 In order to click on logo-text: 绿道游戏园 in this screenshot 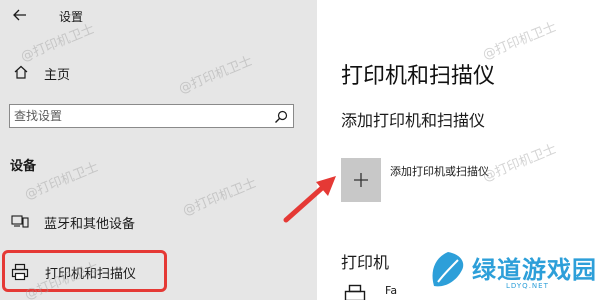, I will do `click(534, 270)`.